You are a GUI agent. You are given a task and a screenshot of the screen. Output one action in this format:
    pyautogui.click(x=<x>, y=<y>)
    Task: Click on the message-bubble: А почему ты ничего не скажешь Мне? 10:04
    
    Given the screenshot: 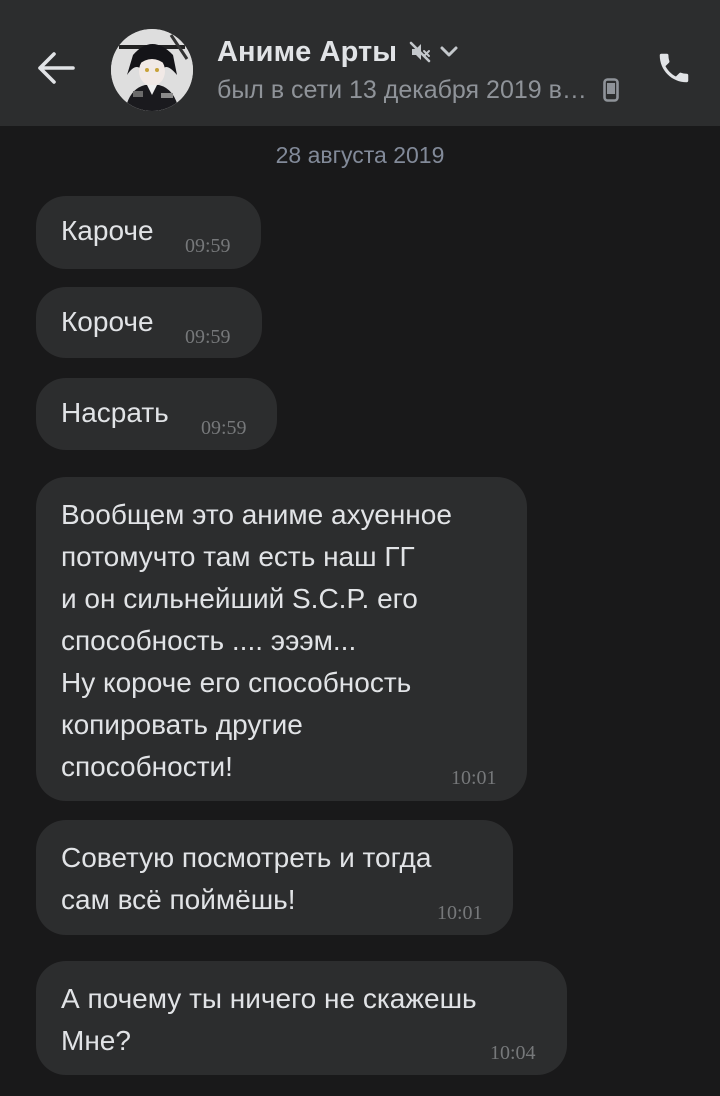 What is the action you would take?
    pyautogui.click(x=301, y=1018)
    